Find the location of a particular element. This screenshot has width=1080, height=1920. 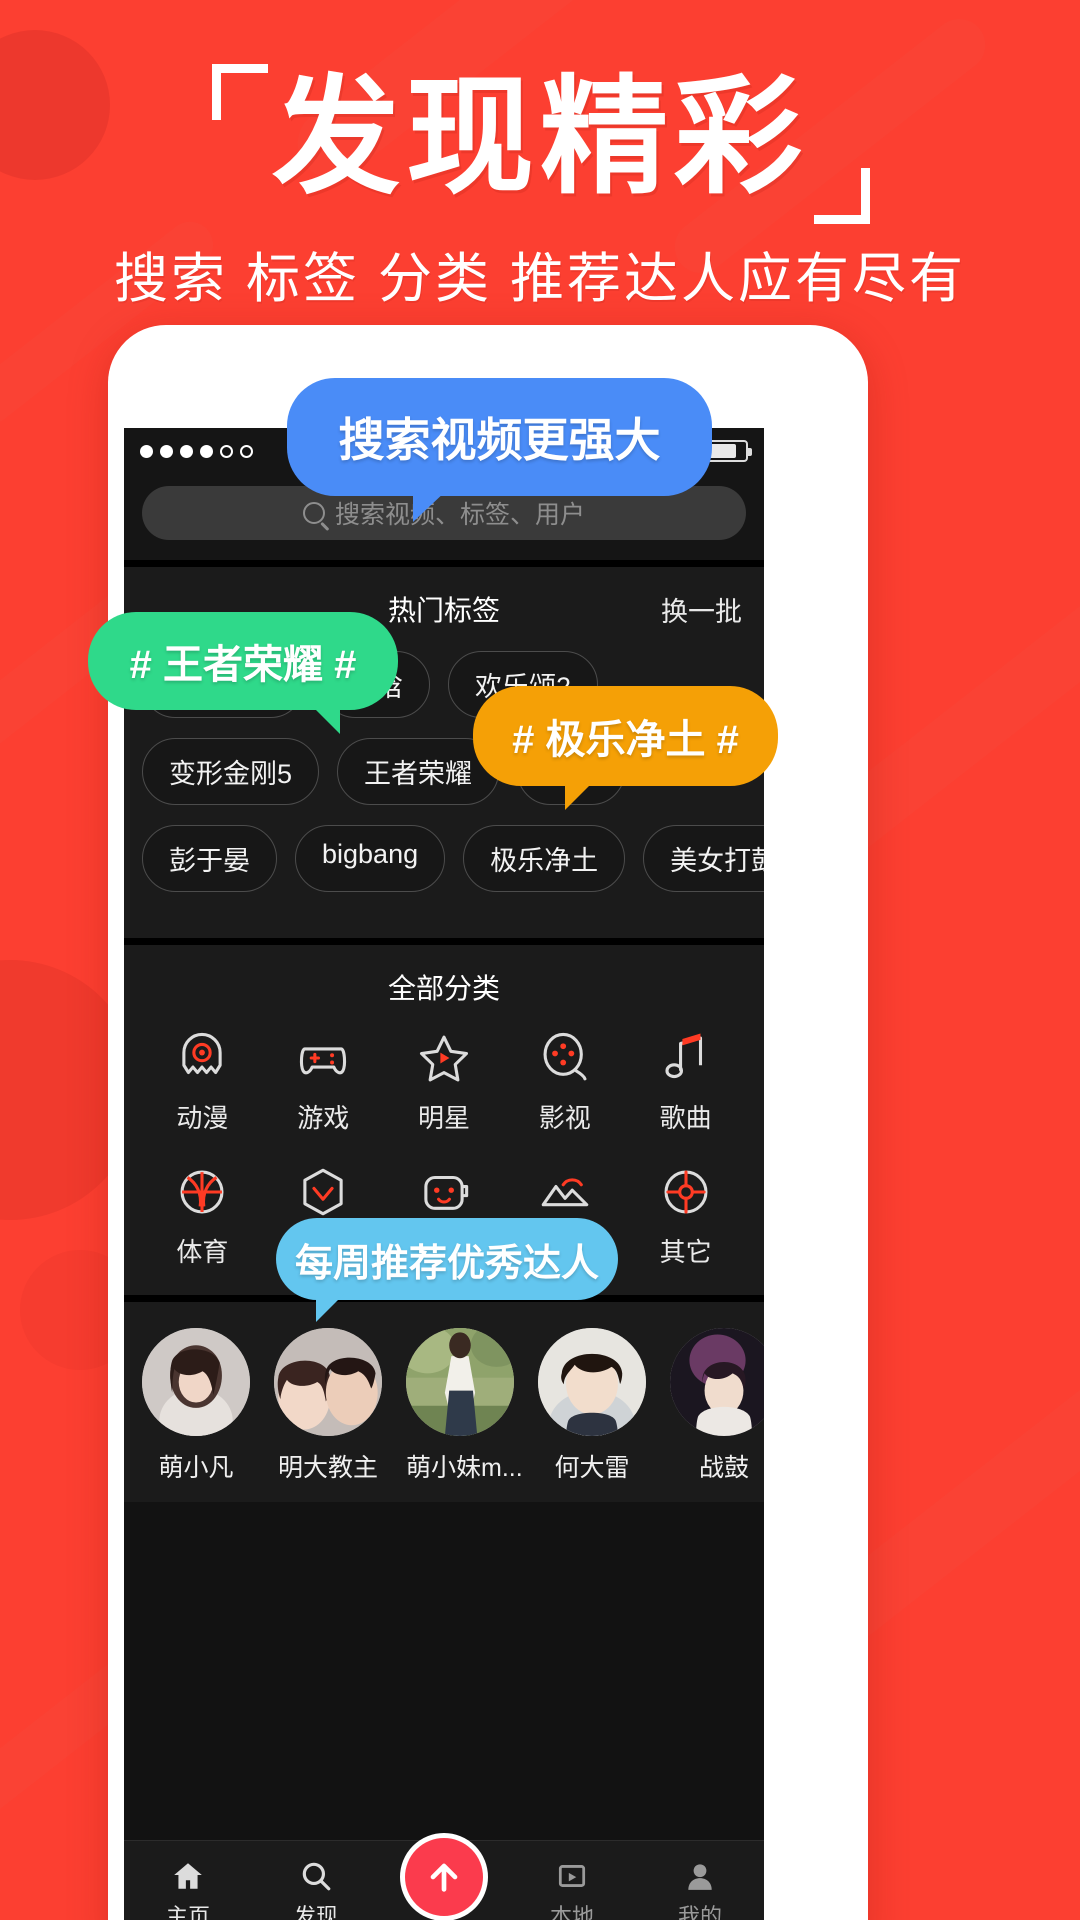

category-label: 其它 is located at coordinates (685, 1252).